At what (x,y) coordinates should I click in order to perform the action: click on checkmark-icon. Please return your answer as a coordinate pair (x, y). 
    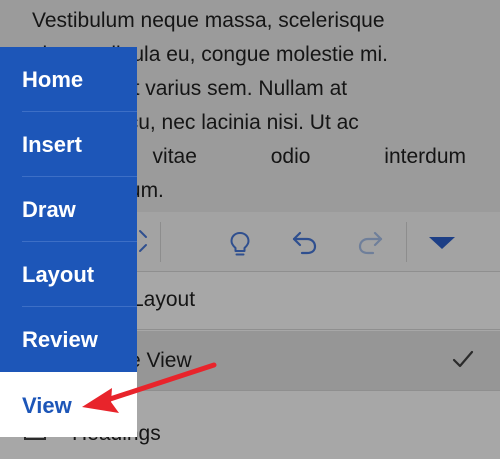
    Looking at the image, I should click on (463, 361).